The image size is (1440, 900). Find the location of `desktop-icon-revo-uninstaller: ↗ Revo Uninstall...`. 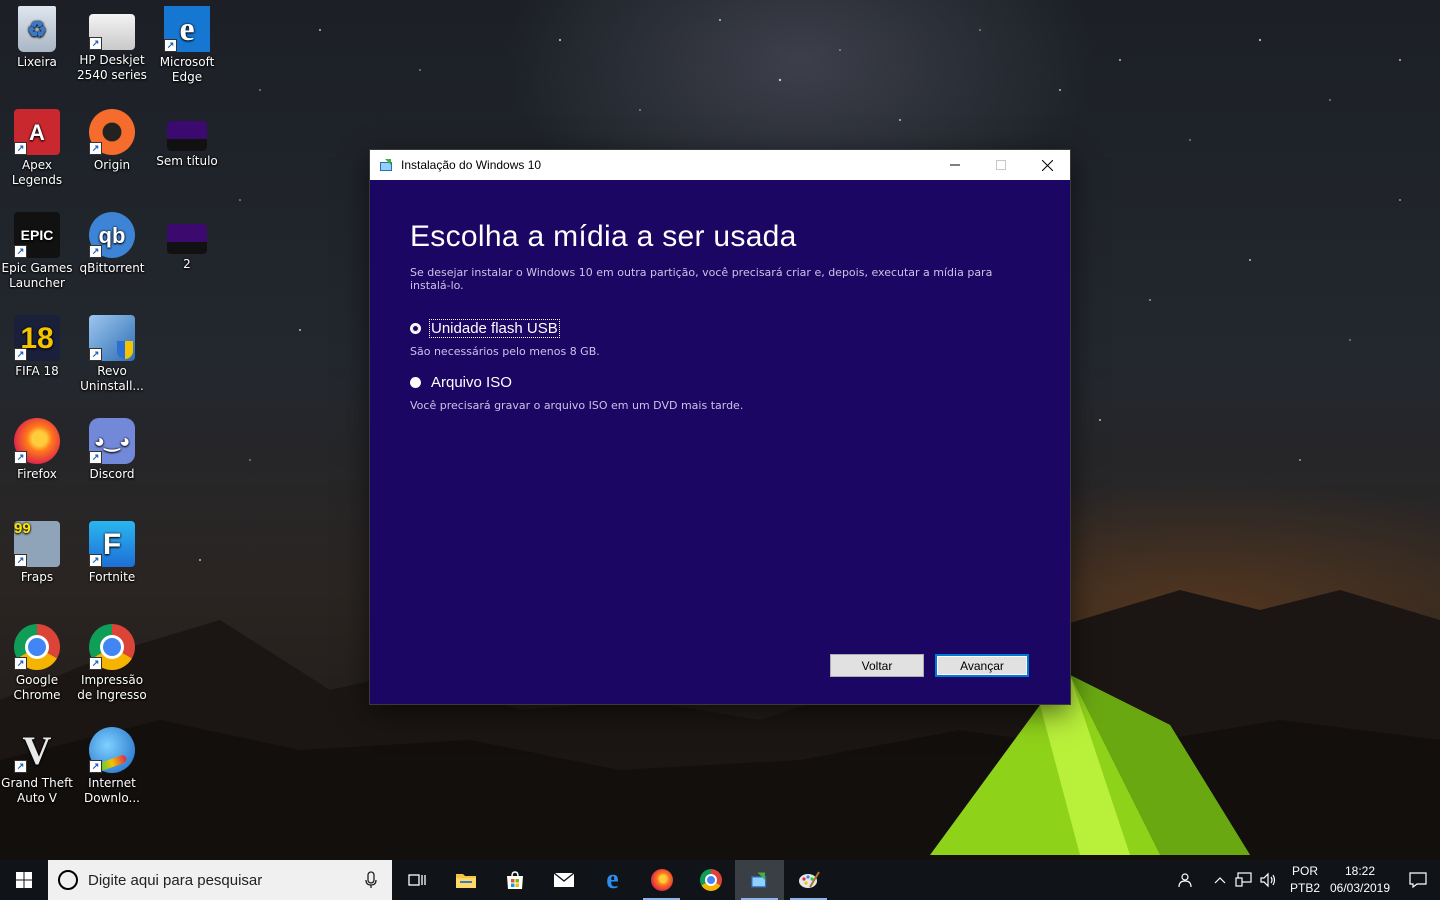

desktop-icon-revo-uninstaller: ↗ Revo Uninstall... is located at coordinates (112, 359).